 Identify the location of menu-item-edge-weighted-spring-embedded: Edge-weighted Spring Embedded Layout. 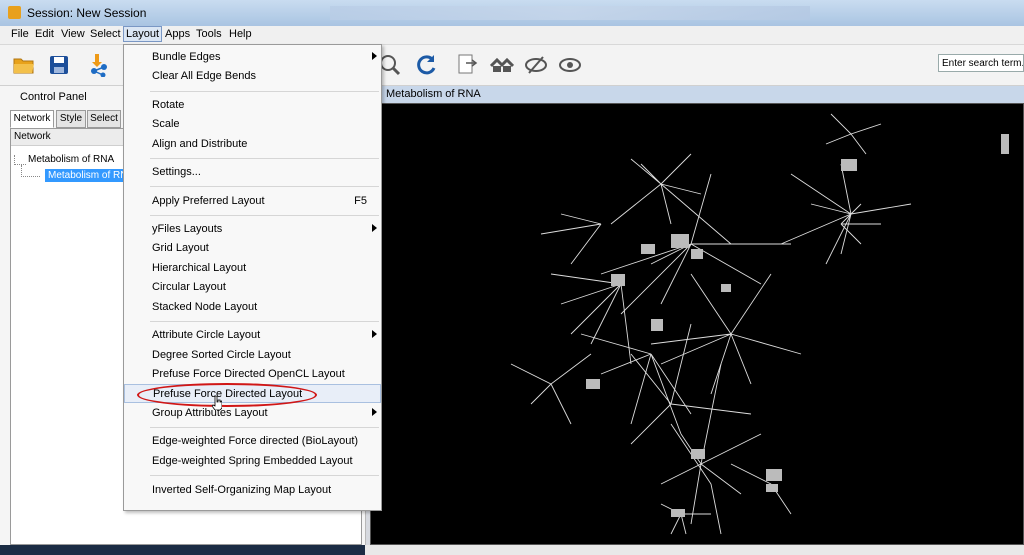
(252, 461).